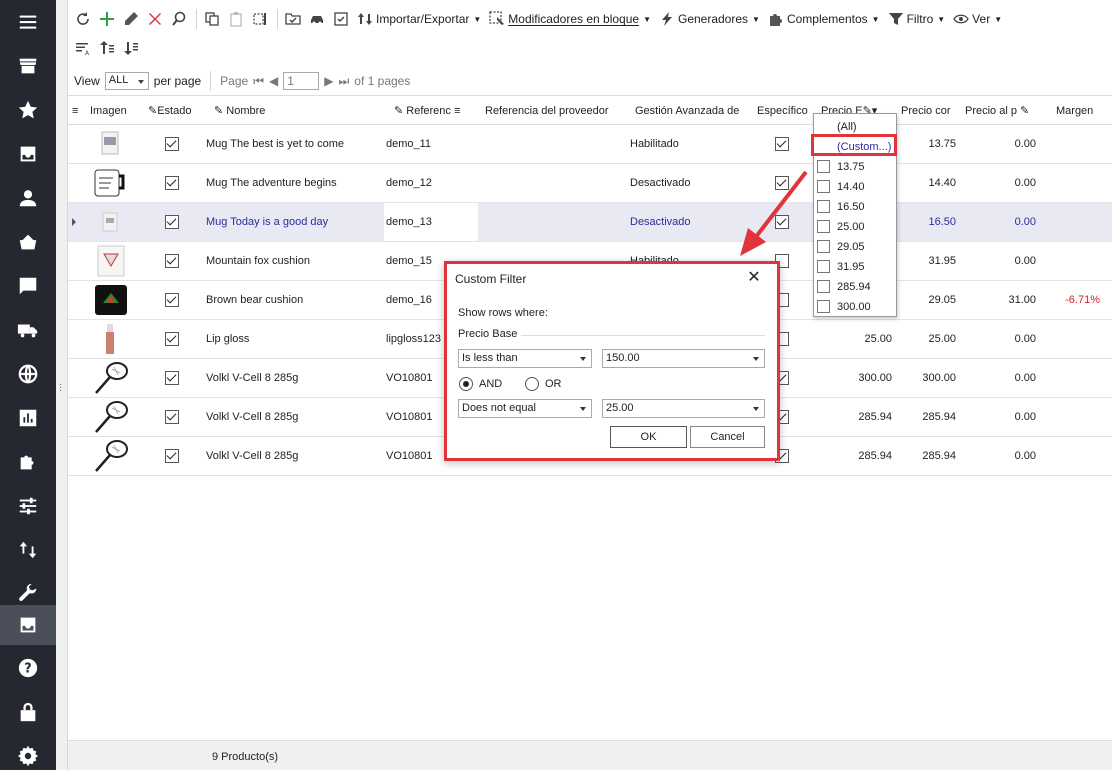 The height and width of the screenshot is (776, 1112). What do you see at coordinates (856, 307) in the screenshot?
I see `filter-option: 300.00` at bounding box center [856, 307].